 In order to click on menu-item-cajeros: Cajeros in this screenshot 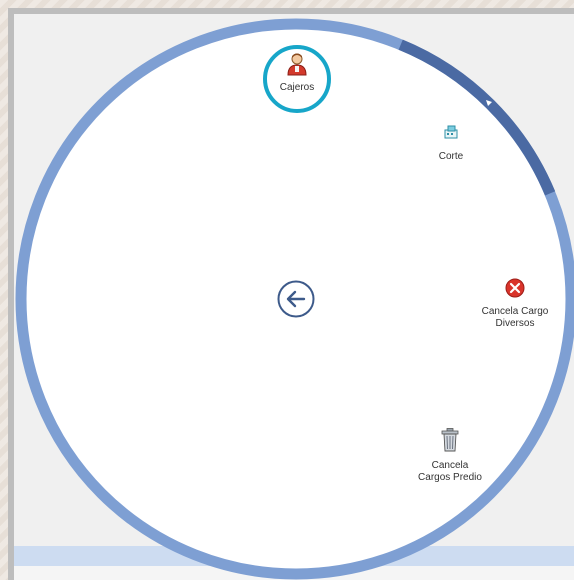, I will do `click(297, 73)`.